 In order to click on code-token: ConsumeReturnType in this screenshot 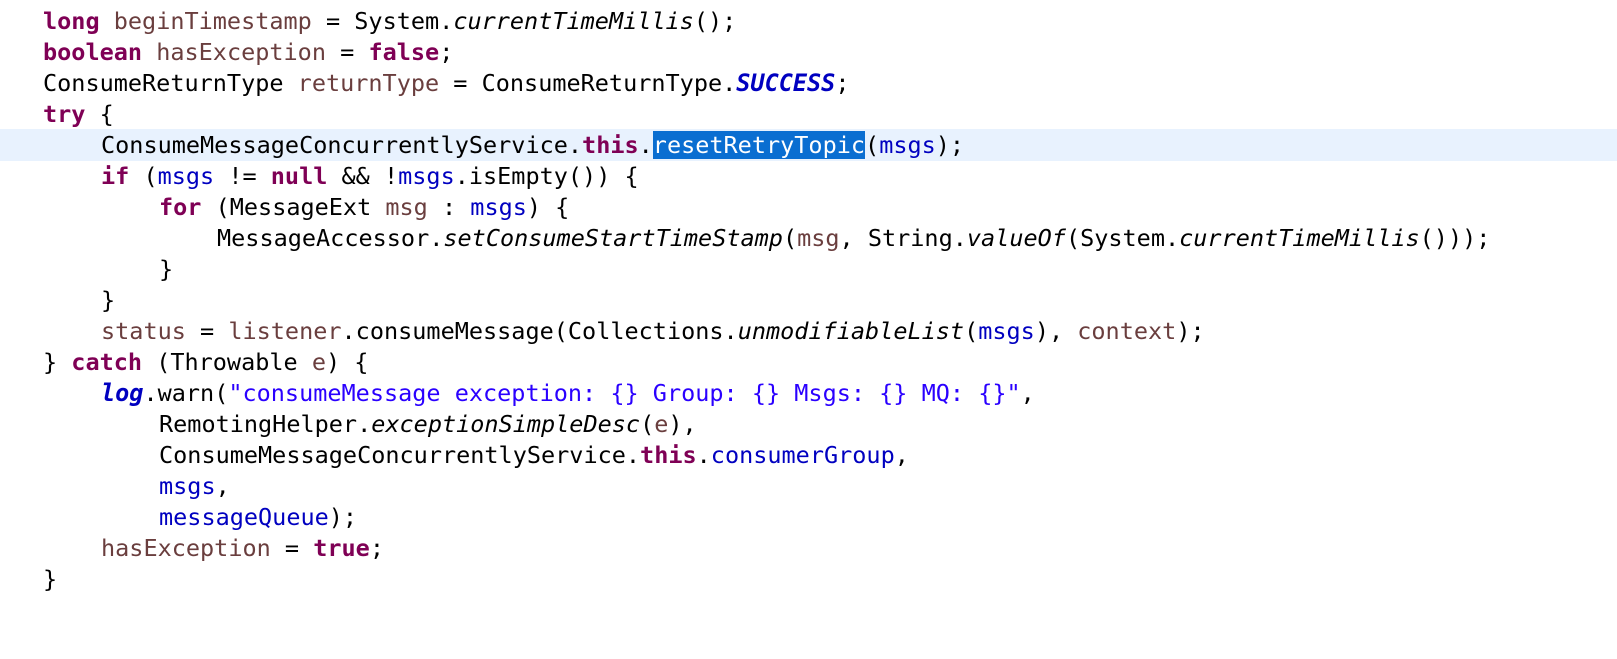, I will do `click(170, 83)`.